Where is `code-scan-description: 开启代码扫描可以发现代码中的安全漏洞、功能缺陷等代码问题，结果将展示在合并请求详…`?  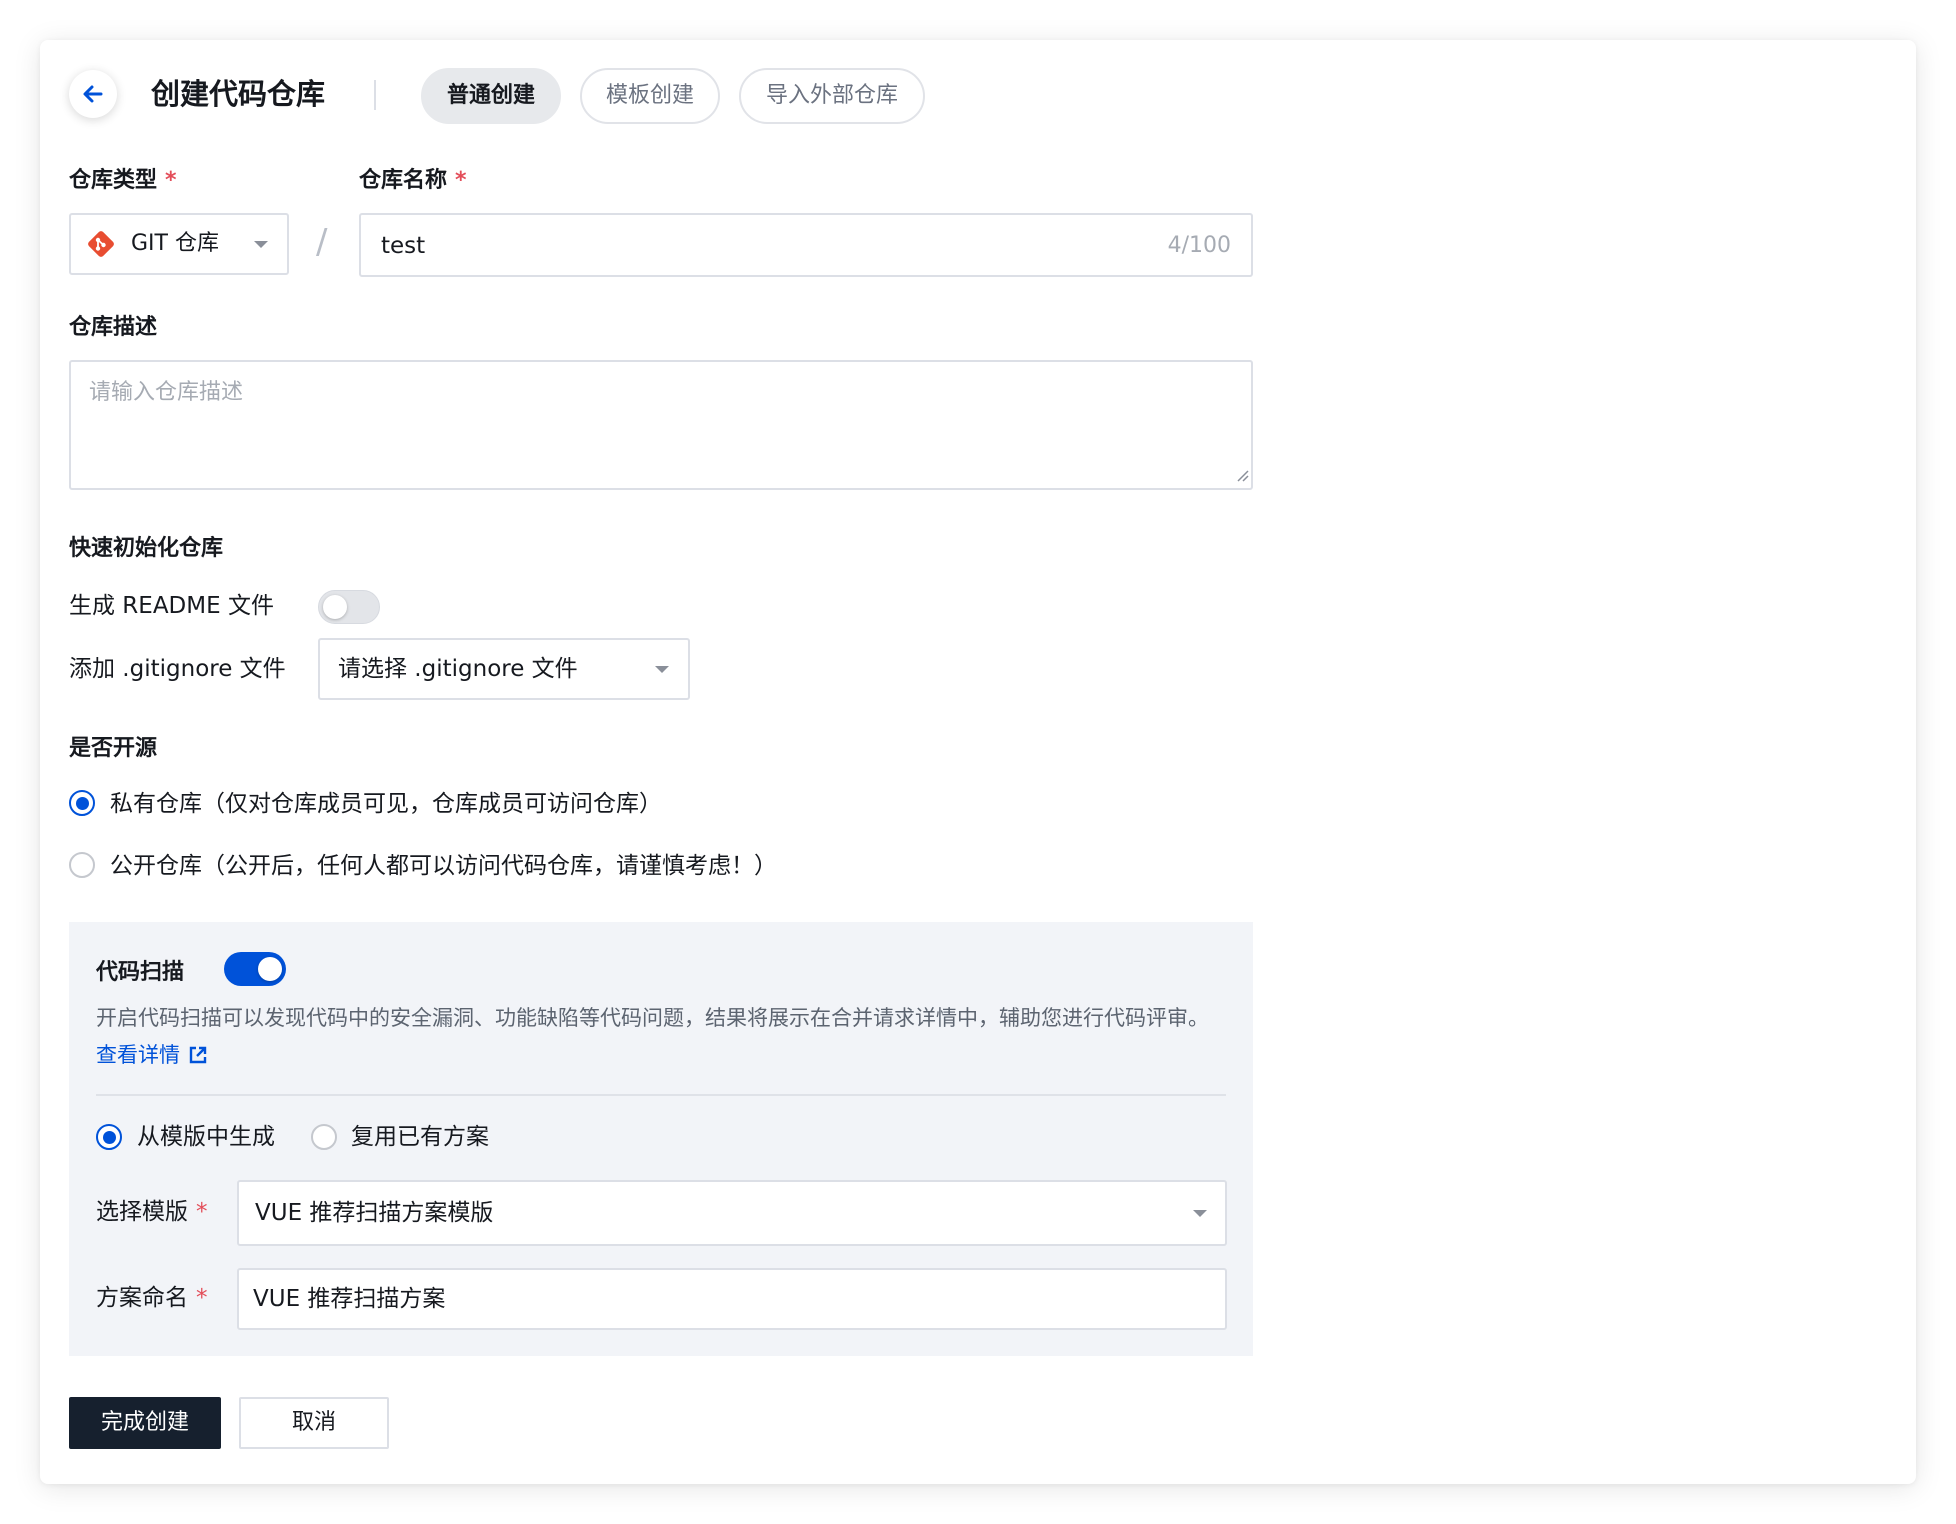 code-scan-description: 开启代码扫描可以发现代码中的安全漏洞、功能缺陷等代码问题，结果将展示在合并请求详… is located at coordinates (661, 1038).